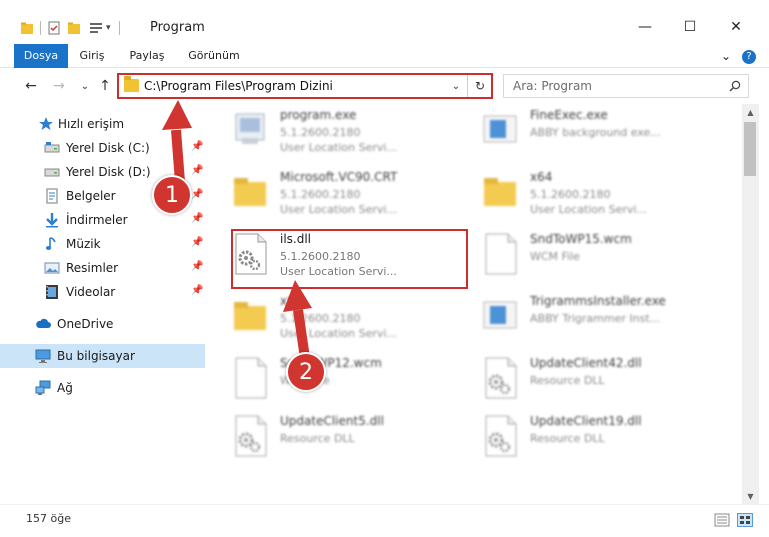 The height and width of the screenshot is (537, 769). What do you see at coordinates (96, 28) in the screenshot?
I see `customize-icon` at bounding box center [96, 28].